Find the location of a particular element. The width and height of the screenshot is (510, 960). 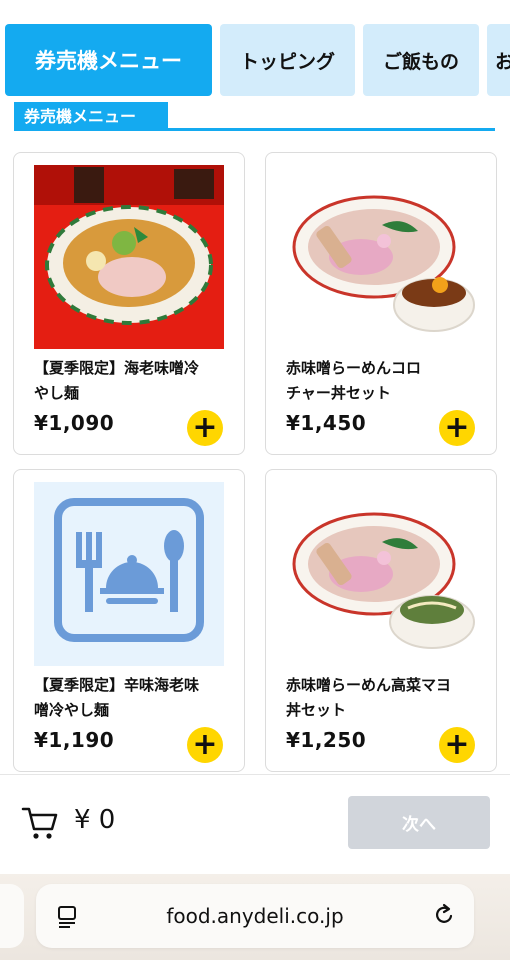

ramen-bowl-photo-icon is located at coordinates (129, 257).